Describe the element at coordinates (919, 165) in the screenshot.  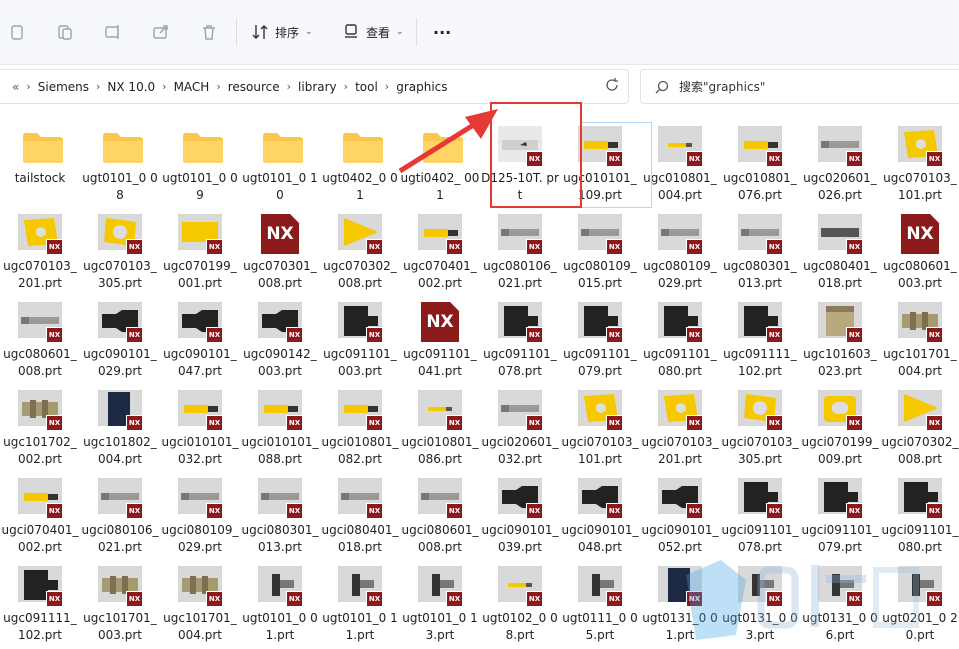
I see `file-item: NX ugc070103_ 101.prt` at that location.